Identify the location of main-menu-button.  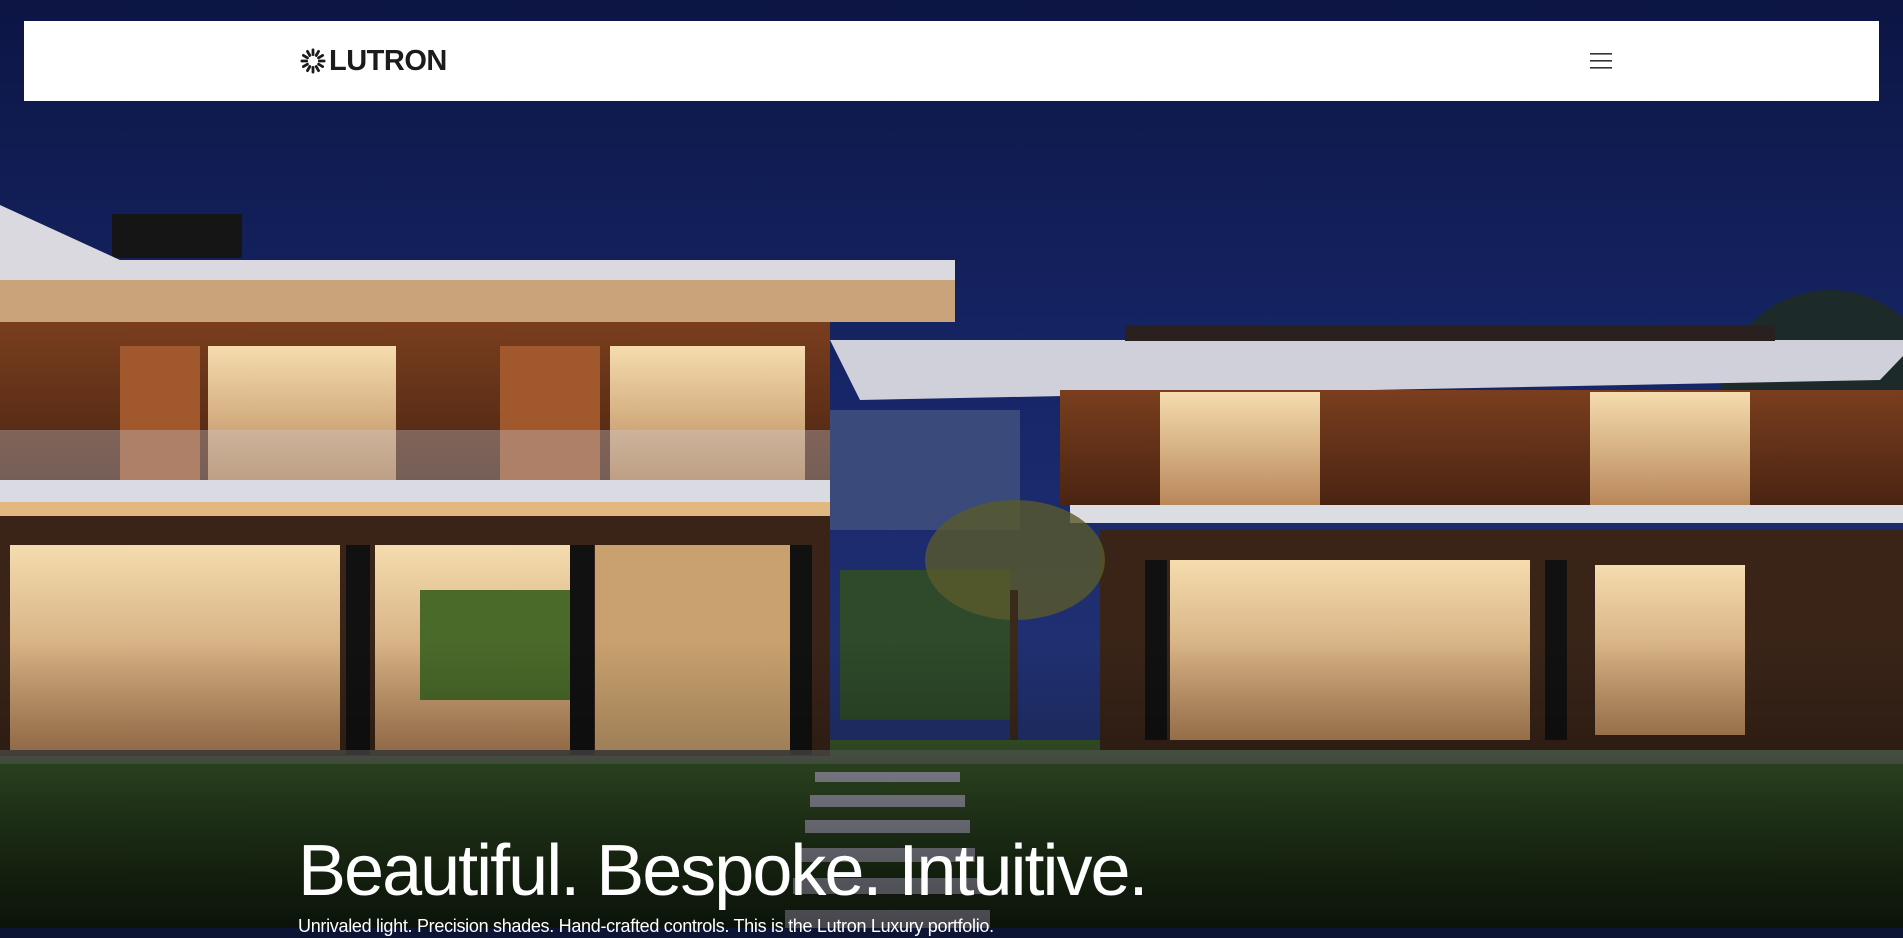
(1601, 61).